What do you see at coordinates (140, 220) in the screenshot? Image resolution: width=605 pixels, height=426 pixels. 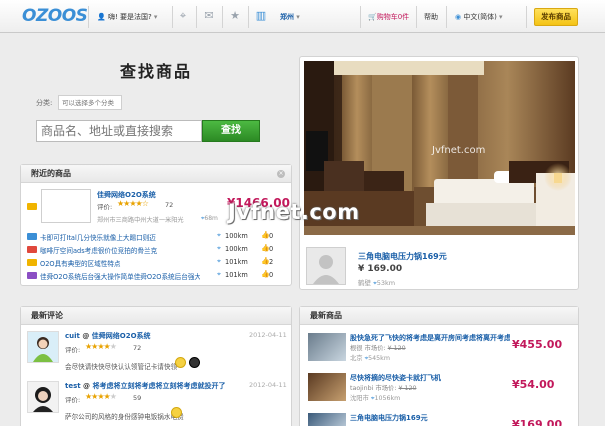 I see `product-address: 郑州市三商路中州大道一米阳光` at bounding box center [140, 220].